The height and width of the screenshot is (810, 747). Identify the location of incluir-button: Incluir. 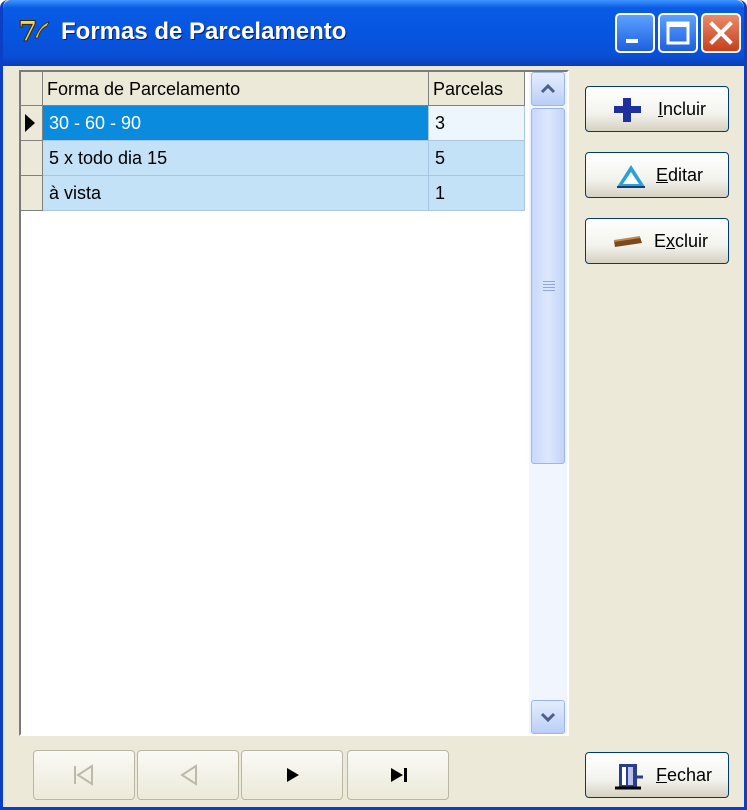
(657, 109).